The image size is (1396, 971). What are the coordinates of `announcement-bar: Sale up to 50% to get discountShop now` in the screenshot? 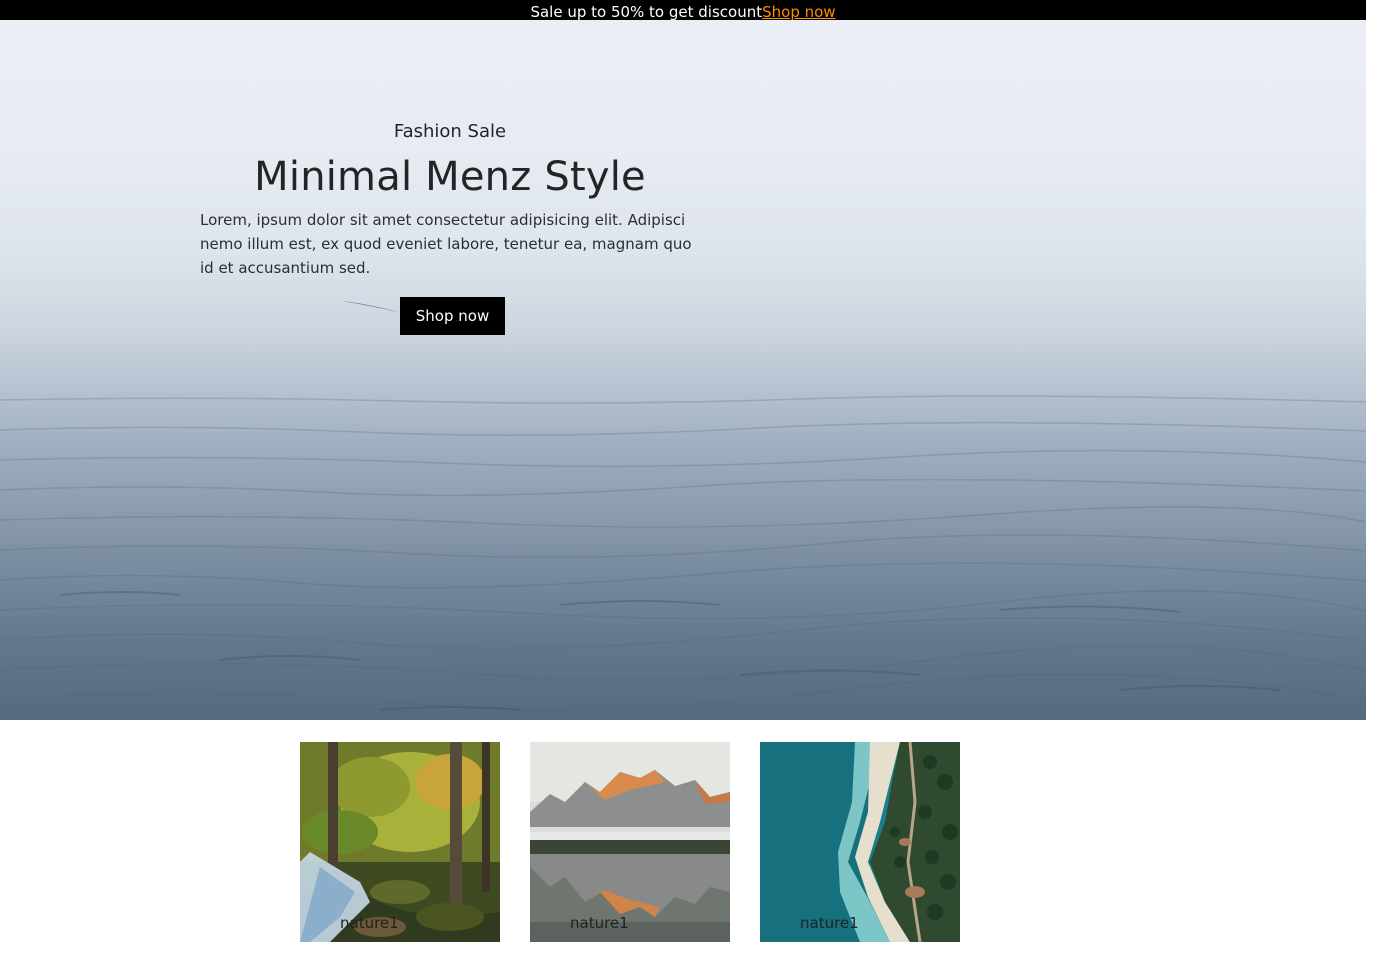 It's located at (683, 10).